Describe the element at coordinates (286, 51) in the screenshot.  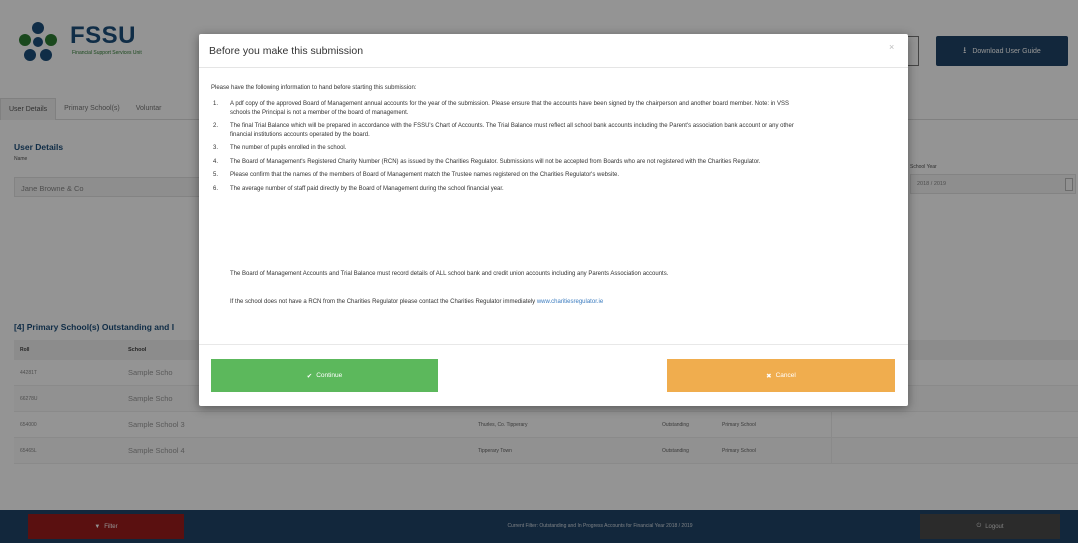
I see `modal-title: Before you make this submission` at that location.